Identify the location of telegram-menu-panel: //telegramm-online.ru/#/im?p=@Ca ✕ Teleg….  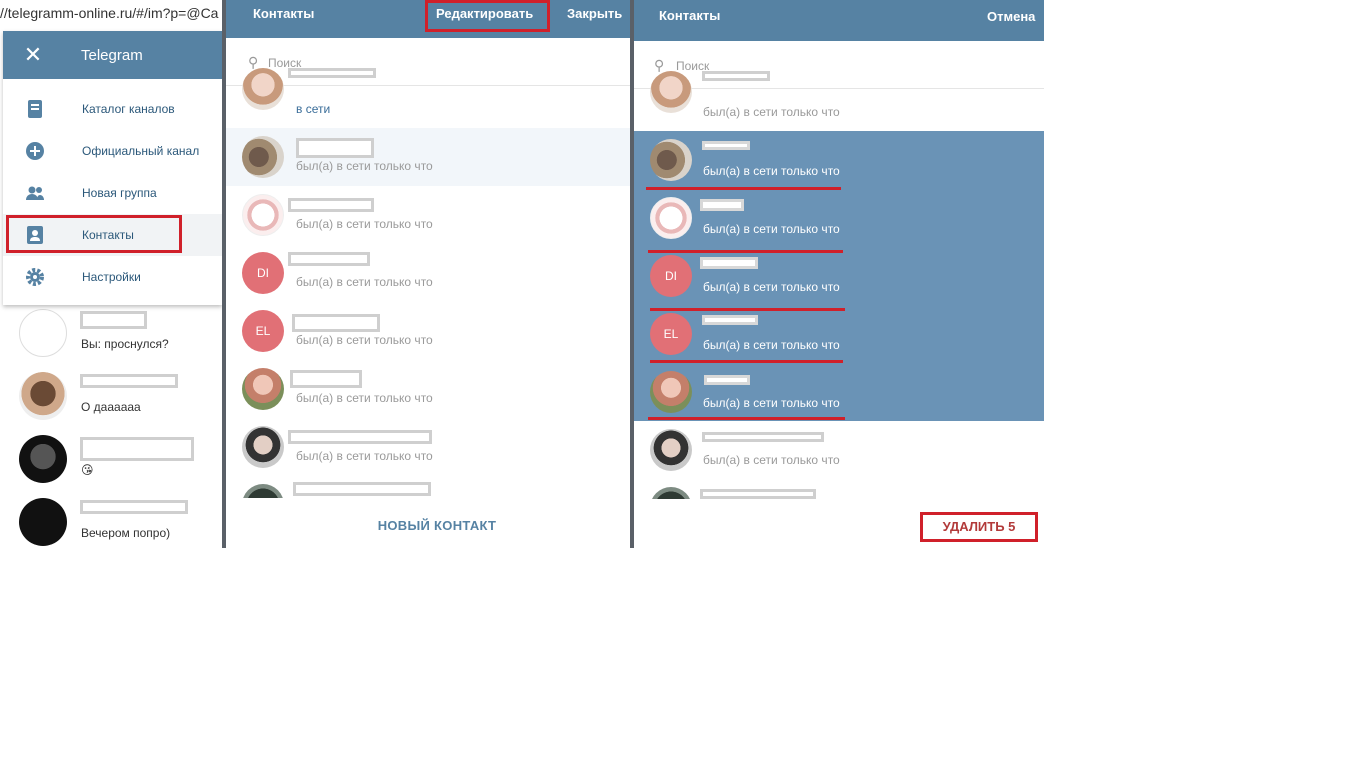
(111, 274).